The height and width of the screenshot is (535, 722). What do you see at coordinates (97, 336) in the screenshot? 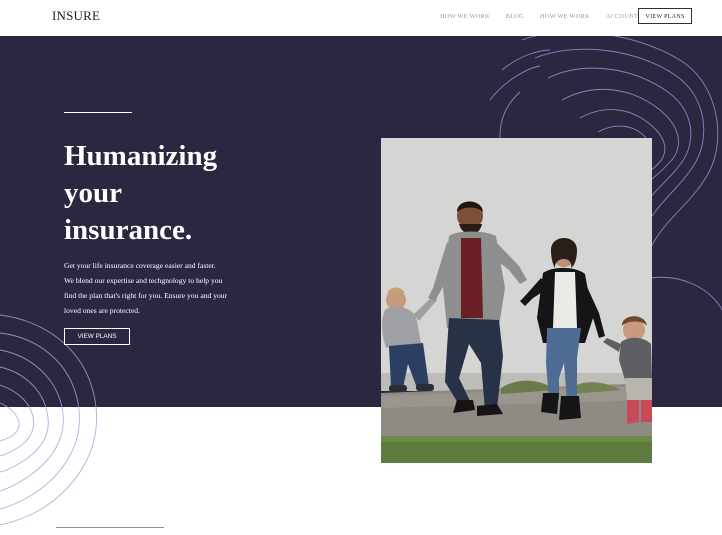
I see `hero-view-plans-button: VIEW PLANS` at bounding box center [97, 336].